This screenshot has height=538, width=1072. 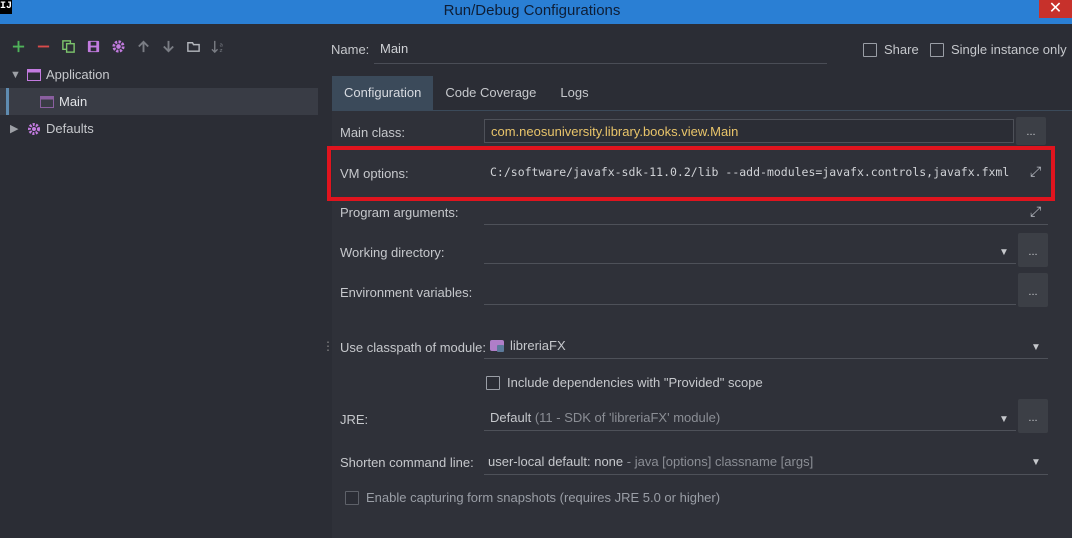 I want to click on arrow-down-icon, so click(x=168, y=46).